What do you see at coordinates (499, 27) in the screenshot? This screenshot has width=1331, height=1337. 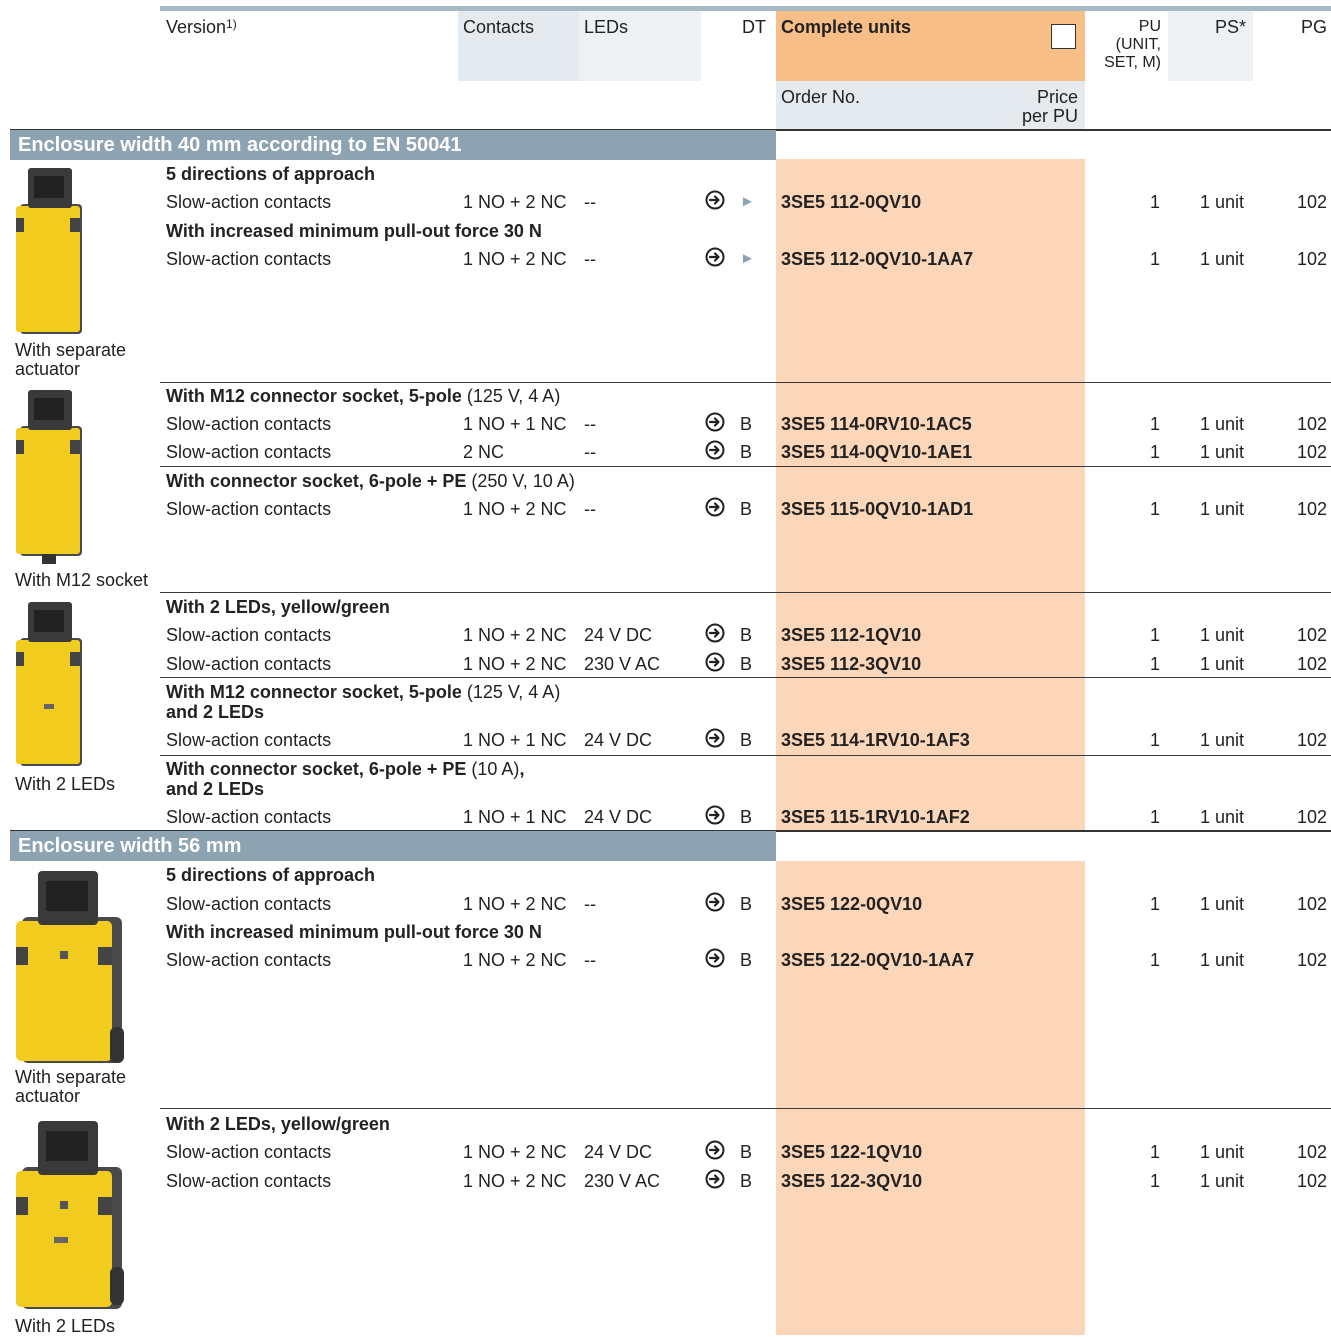 I see `header-contacts: Contacts` at bounding box center [499, 27].